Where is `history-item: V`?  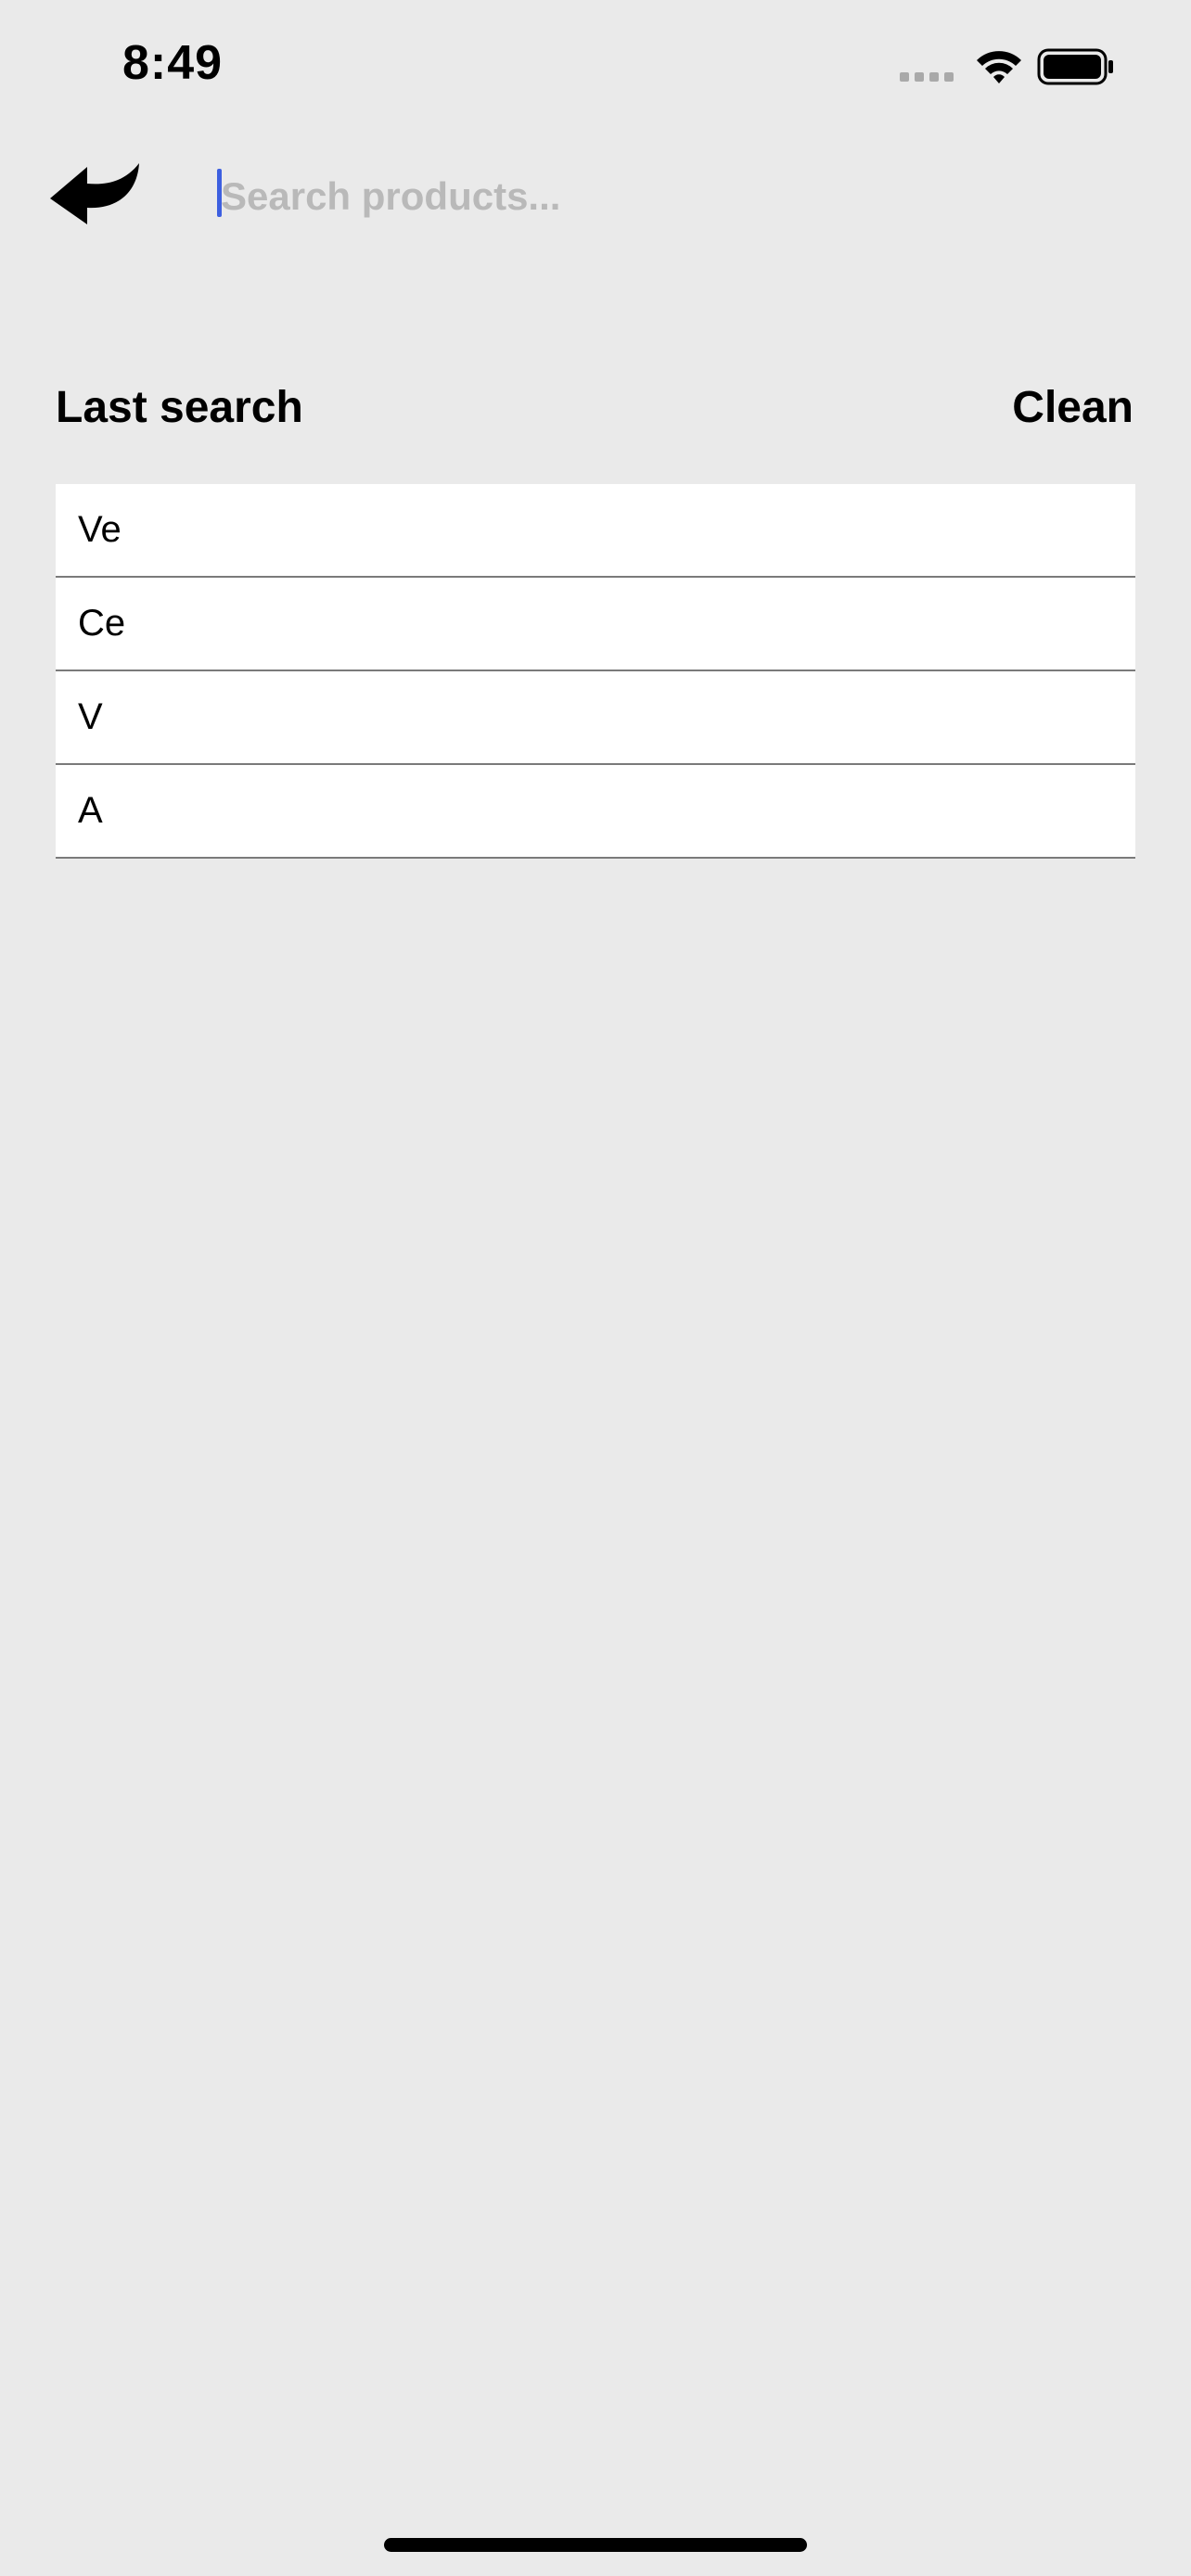 history-item: V is located at coordinates (595, 718).